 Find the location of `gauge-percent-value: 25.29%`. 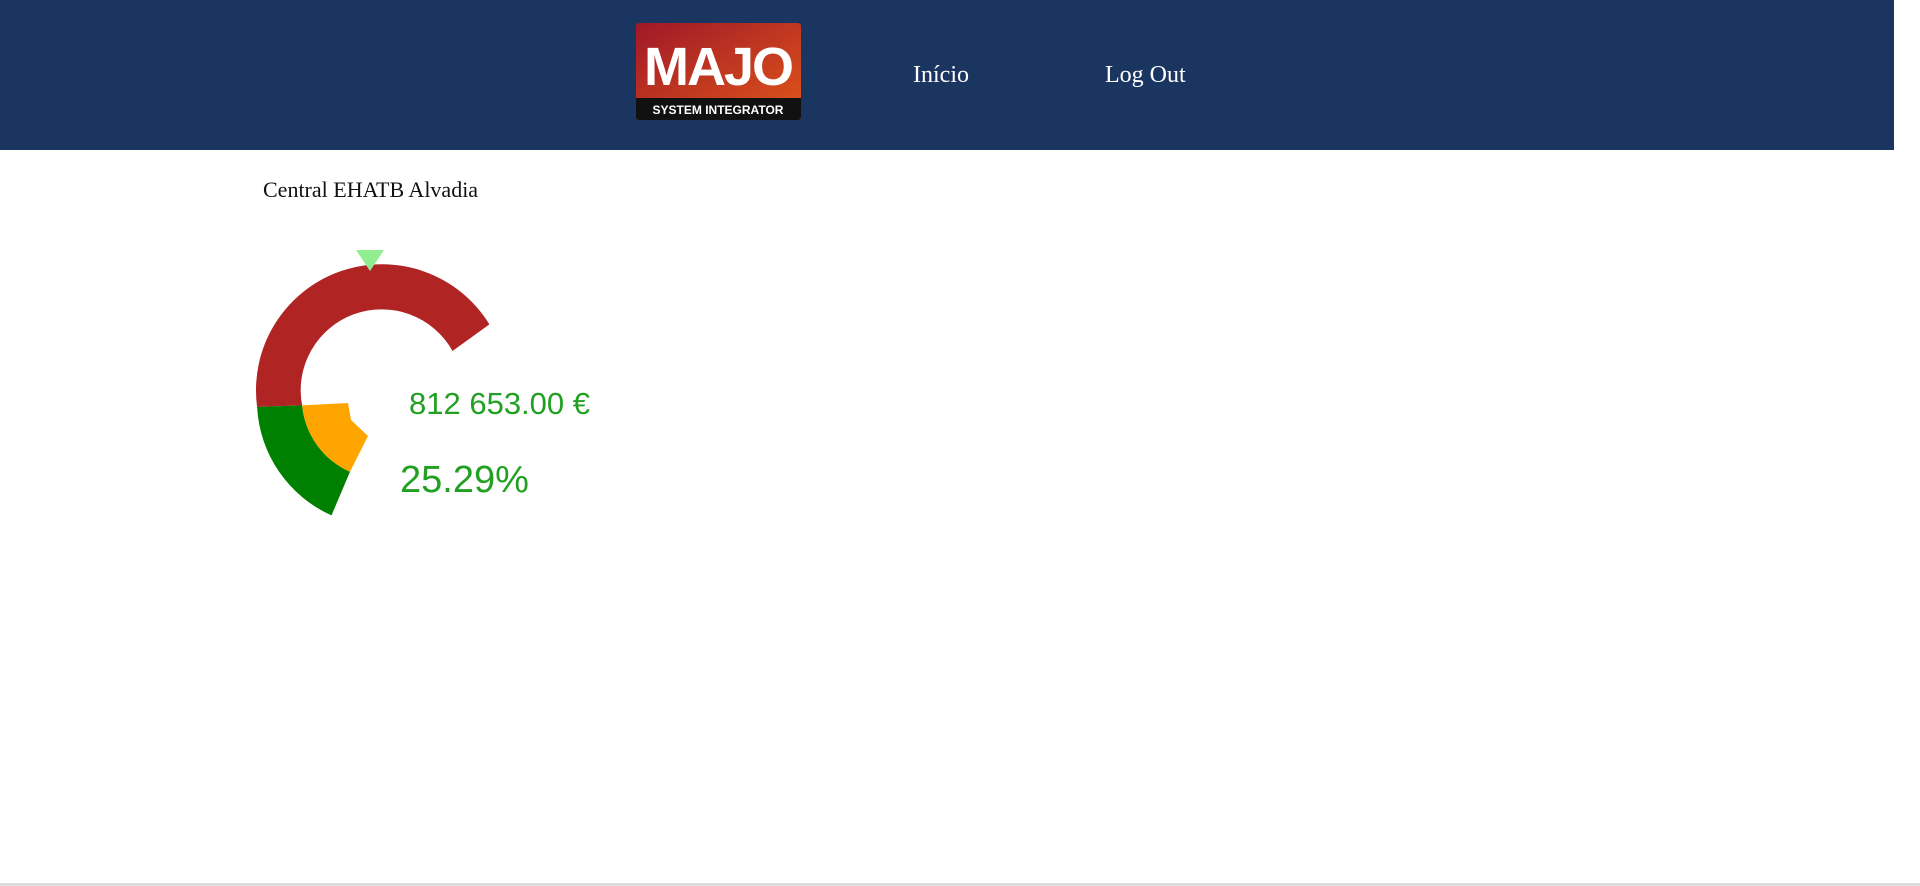

gauge-percent-value: 25.29% is located at coordinates (464, 480).